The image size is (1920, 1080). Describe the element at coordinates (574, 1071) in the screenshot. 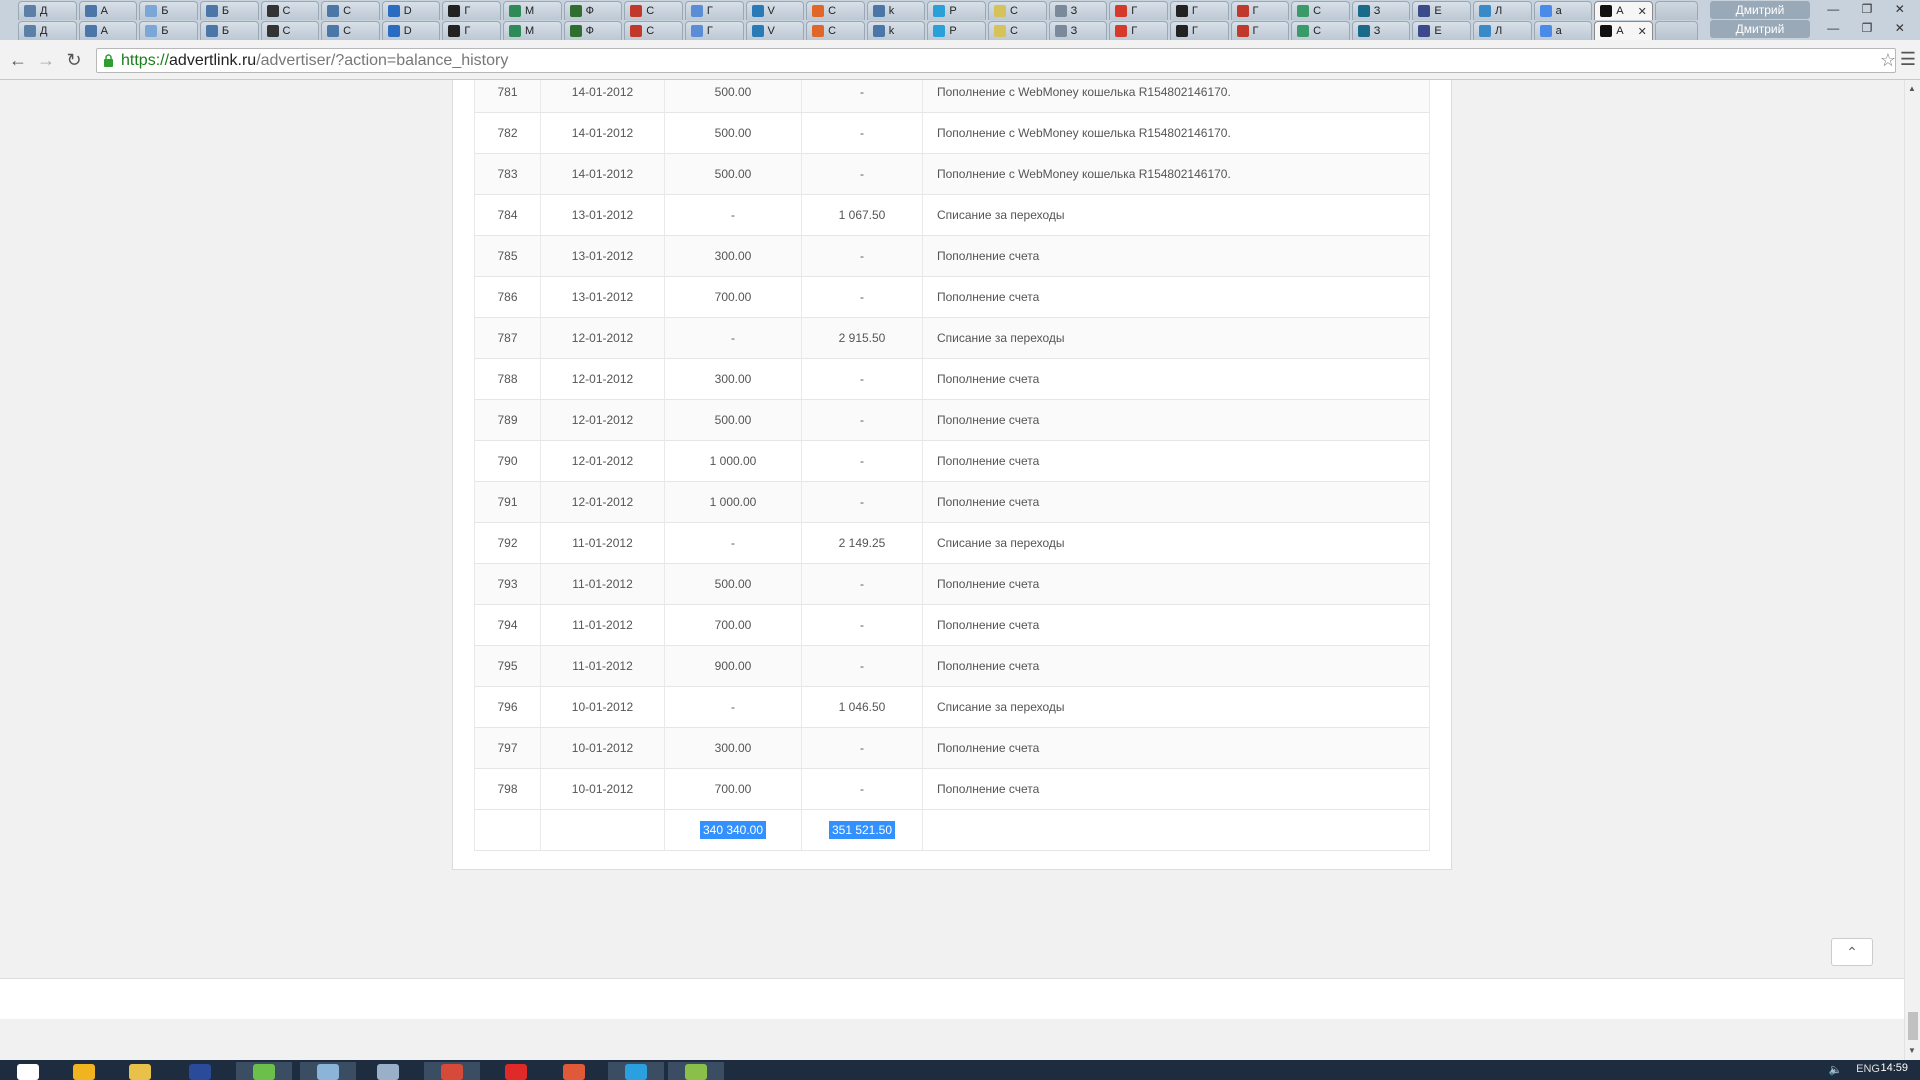

I see `taskbar-grid-icon` at that location.